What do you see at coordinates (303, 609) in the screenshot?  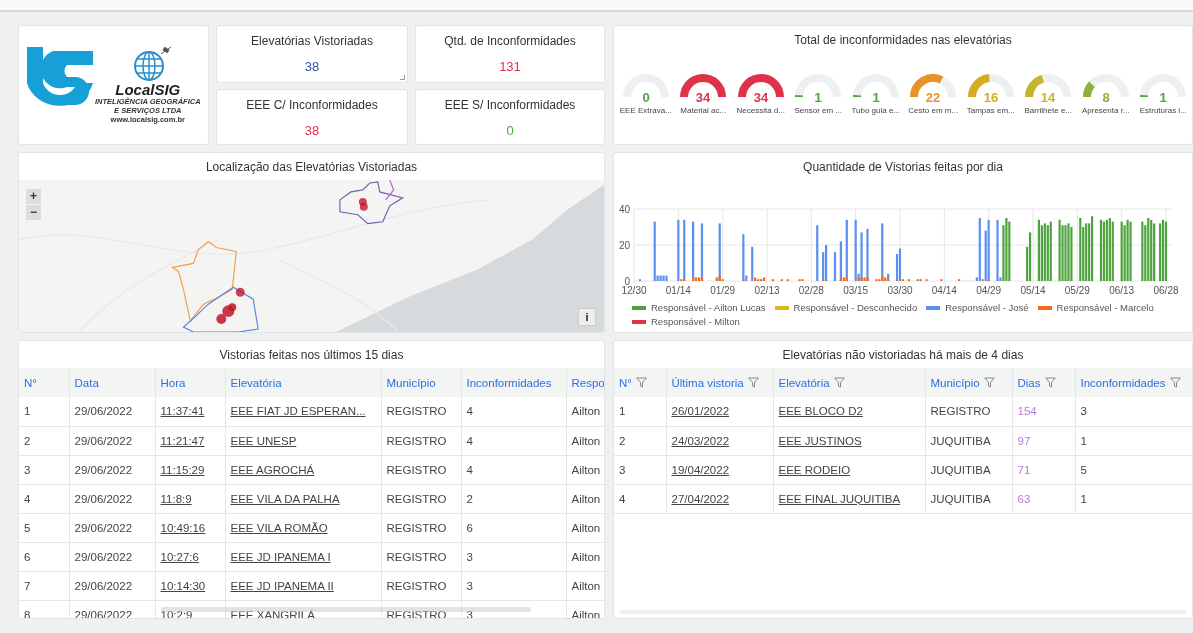 I see `table-cell: EEE XANGRILÁ` at bounding box center [303, 609].